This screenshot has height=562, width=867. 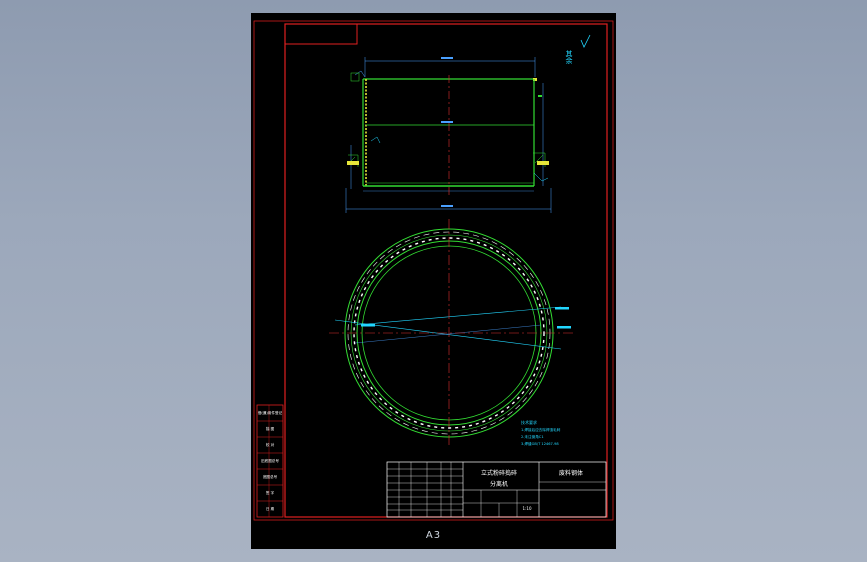 I want to click on surface-roughness-note: 其余, so click(x=578, y=49).